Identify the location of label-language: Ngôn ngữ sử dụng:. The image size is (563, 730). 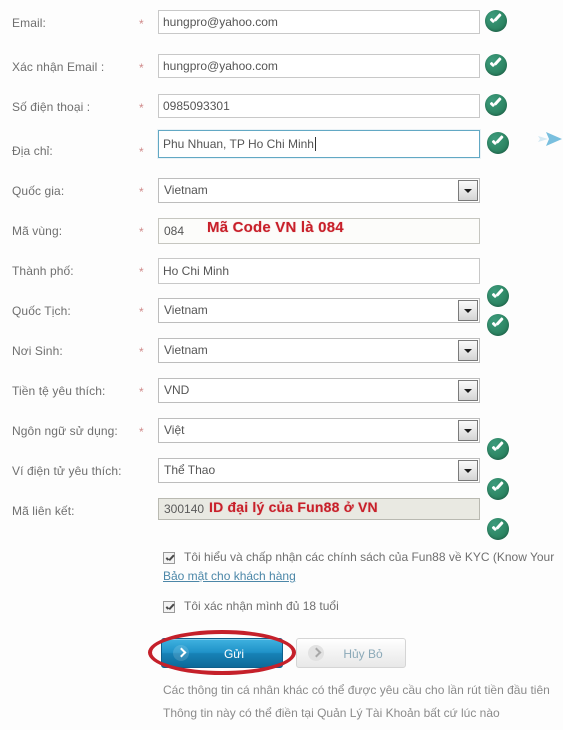
(65, 431).